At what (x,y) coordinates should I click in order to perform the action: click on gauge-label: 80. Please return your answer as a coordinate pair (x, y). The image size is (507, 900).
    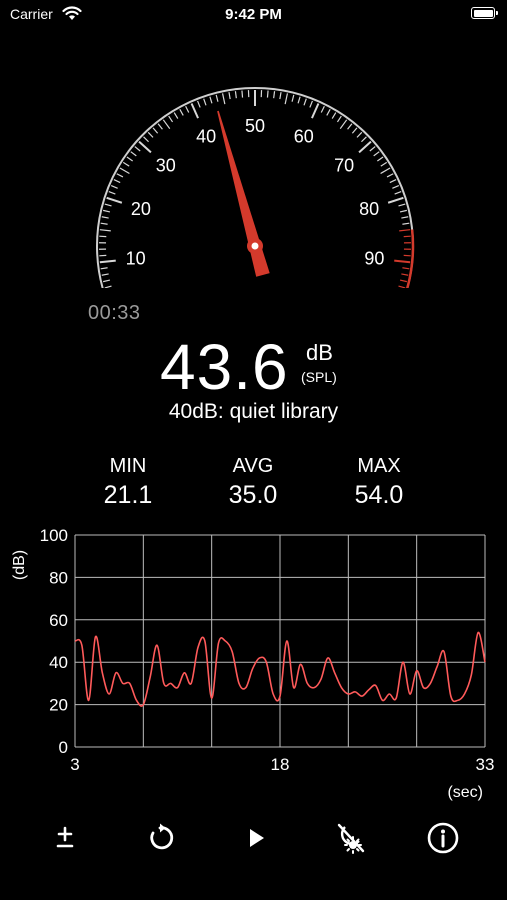
    Looking at the image, I should click on (369, 209).